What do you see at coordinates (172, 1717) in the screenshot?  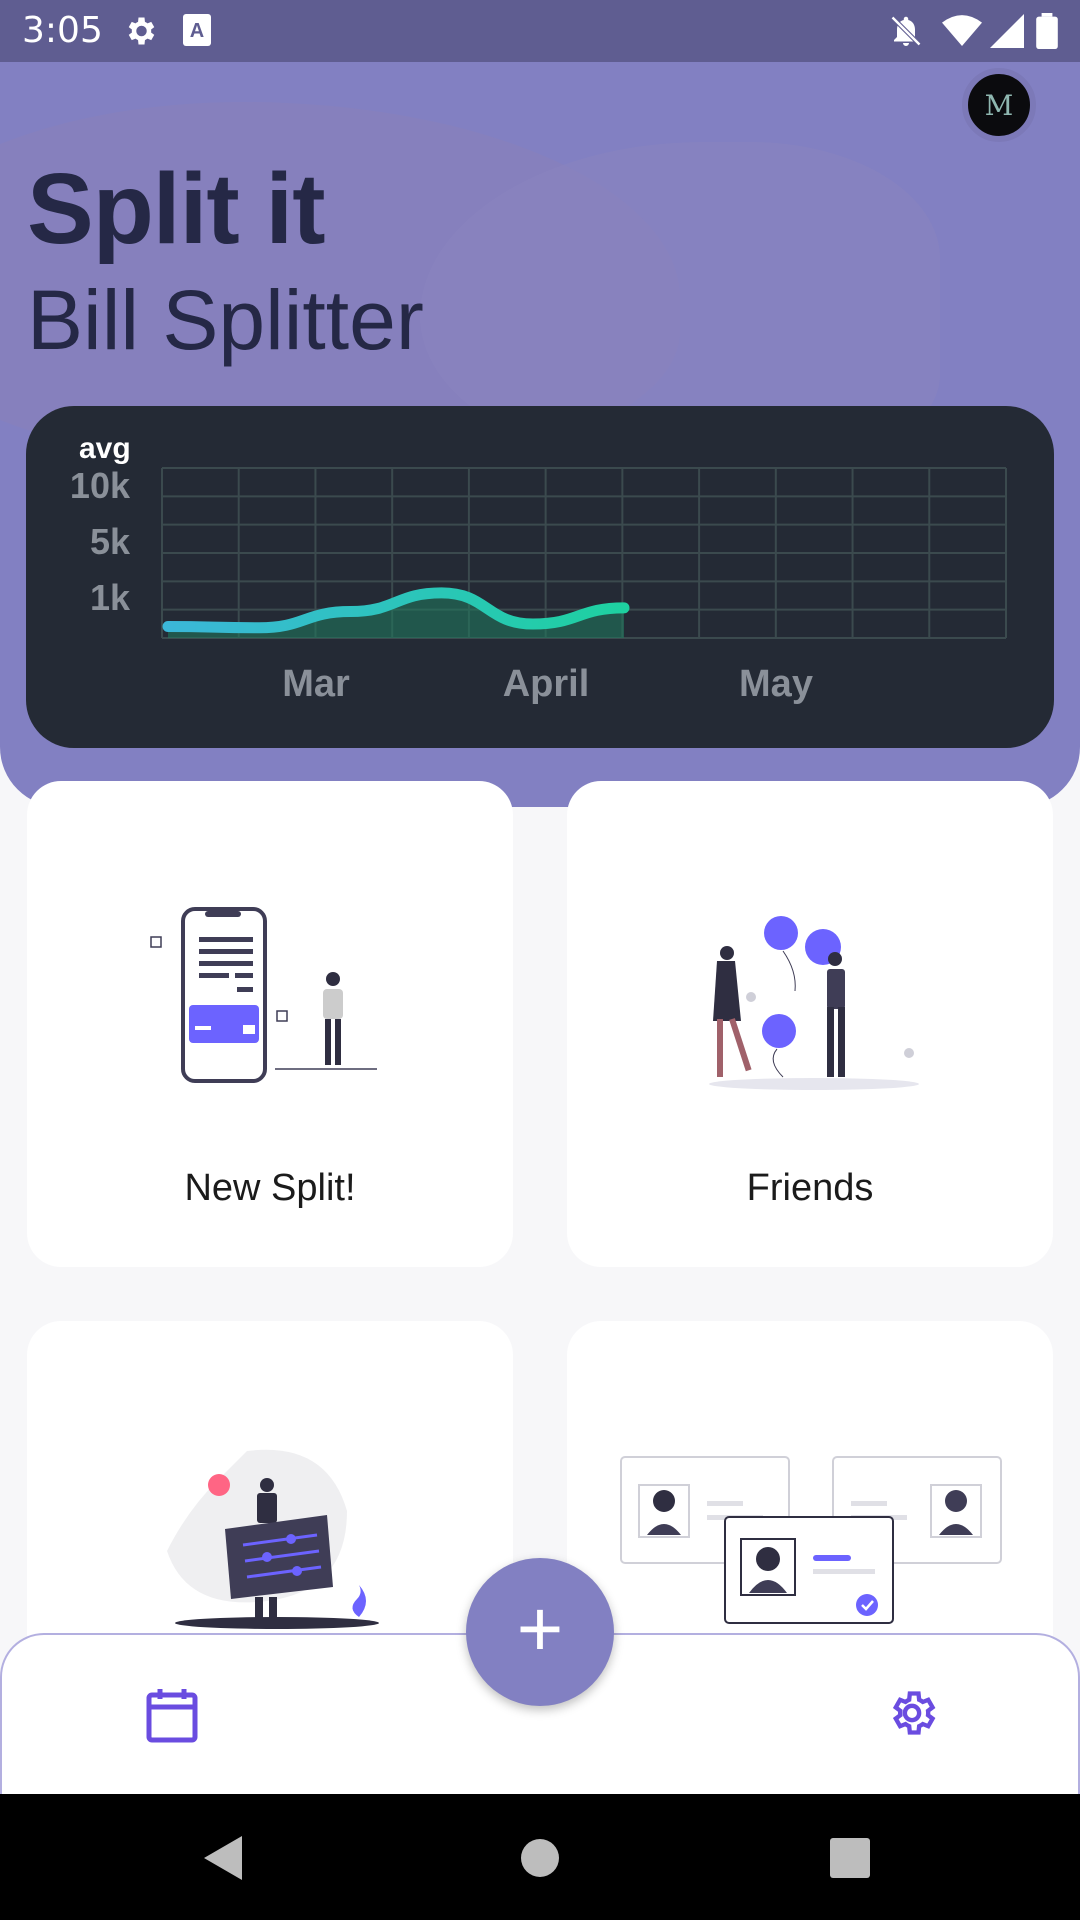 I see `calendar-icon` at bounding box center [172, 1717].